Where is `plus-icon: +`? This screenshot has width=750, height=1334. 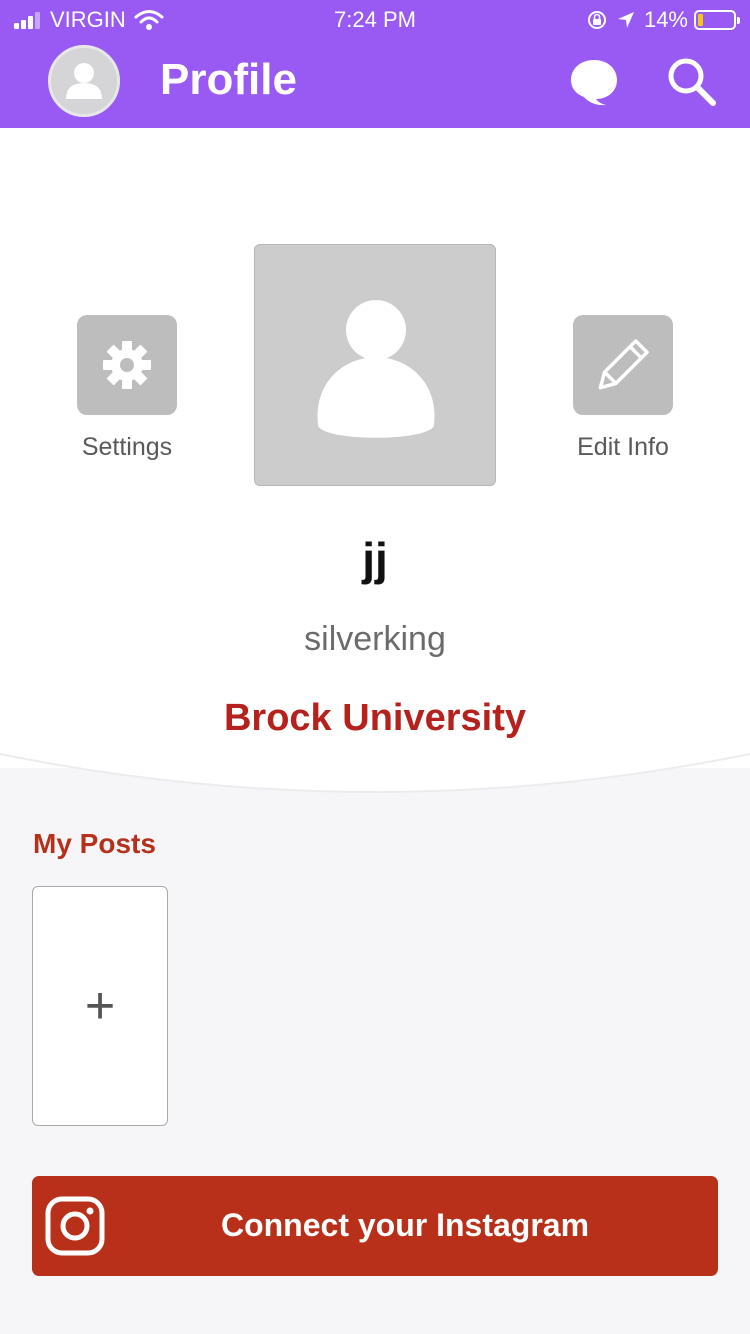 plus-icon: + is located at coordinates (100, 1006).